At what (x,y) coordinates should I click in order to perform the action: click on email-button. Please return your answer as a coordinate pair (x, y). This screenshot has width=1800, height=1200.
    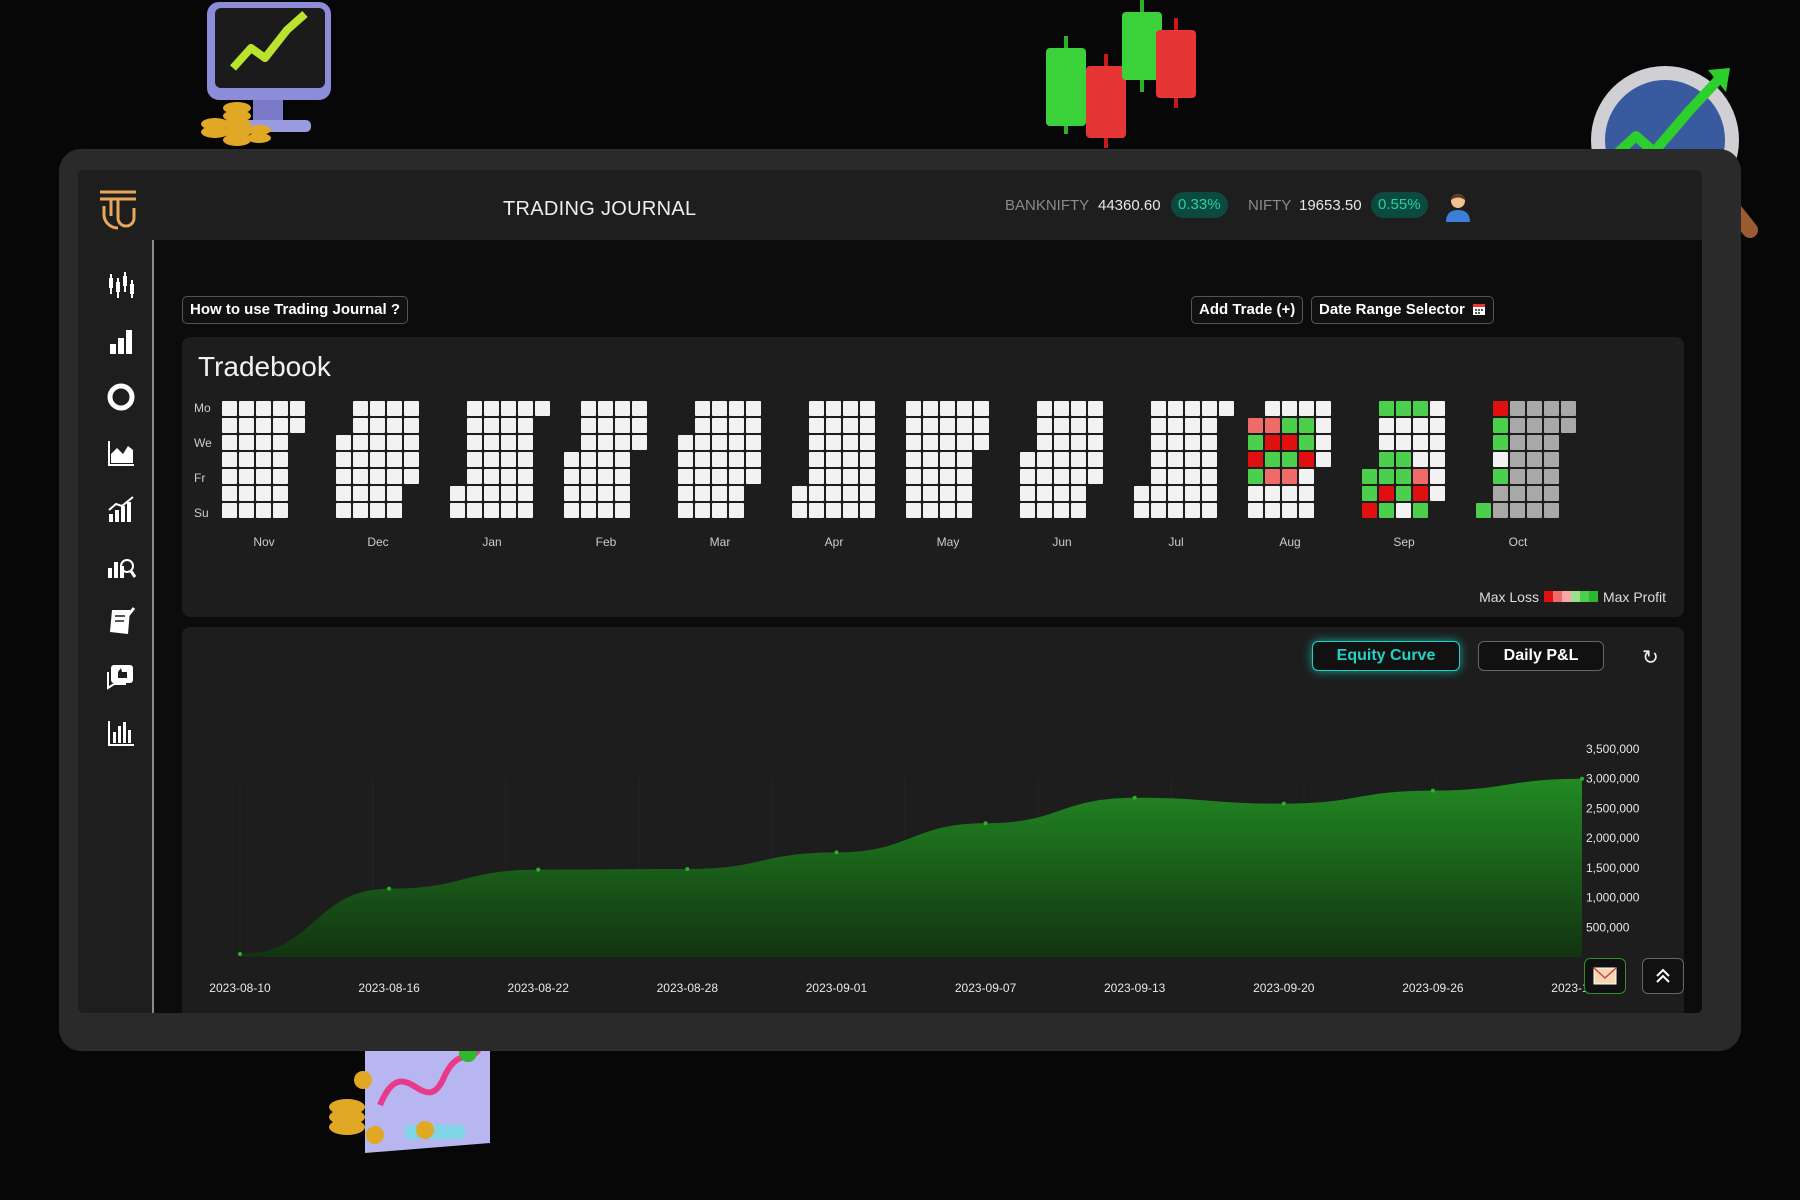
    Looking at the image, I should click on (1605, 976).